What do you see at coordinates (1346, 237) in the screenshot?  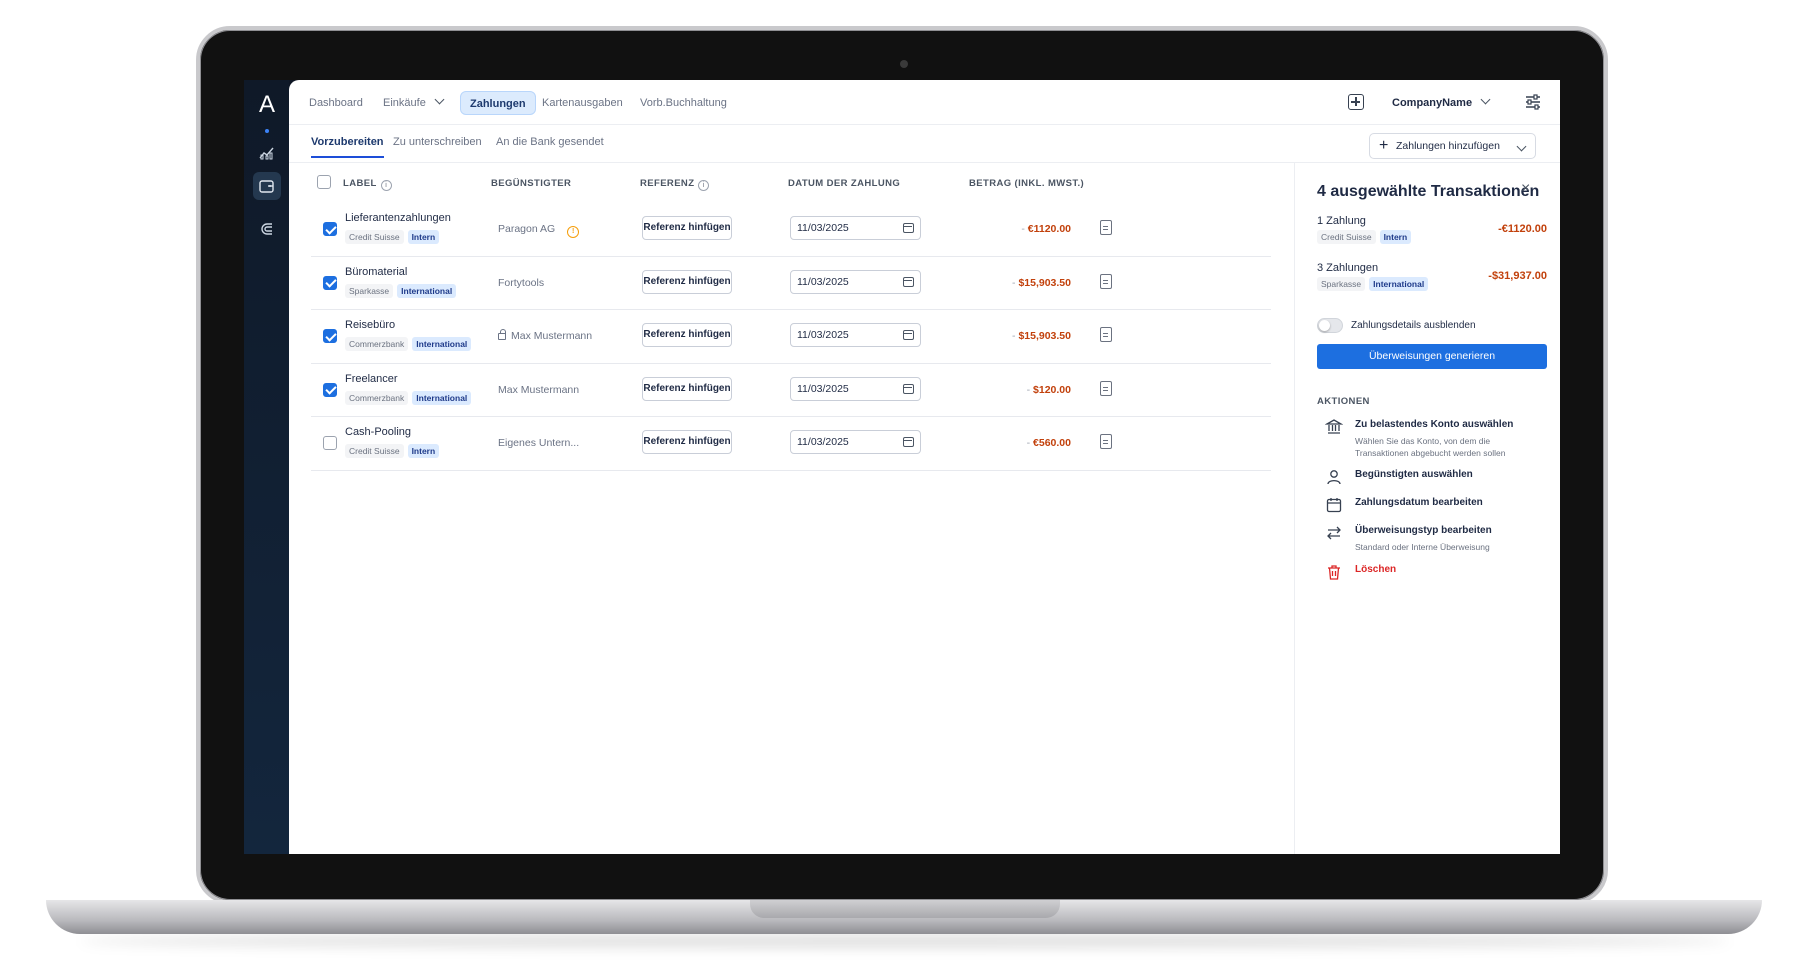 I see `bank-badge: Credit Suisse` at bounding box center [1346, 237].